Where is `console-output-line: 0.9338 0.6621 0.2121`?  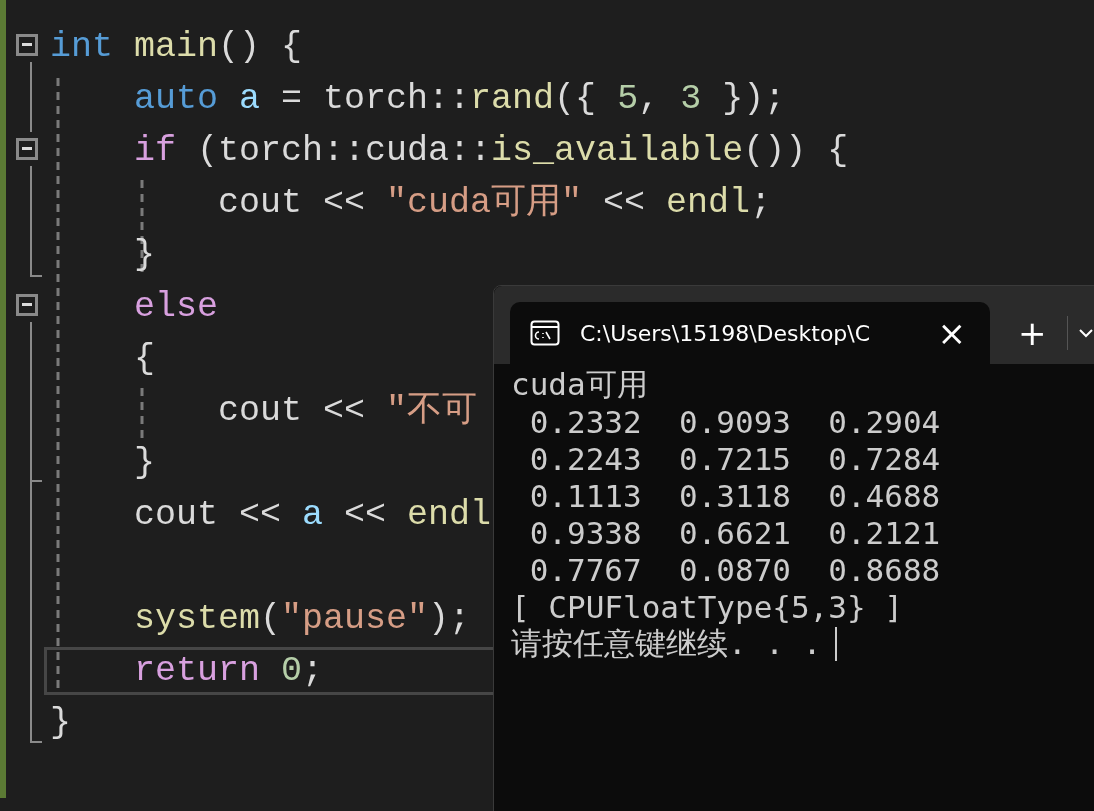
console-output-line: 0.9338 0.6621 0.2121 is located at coordinates (734, 532).